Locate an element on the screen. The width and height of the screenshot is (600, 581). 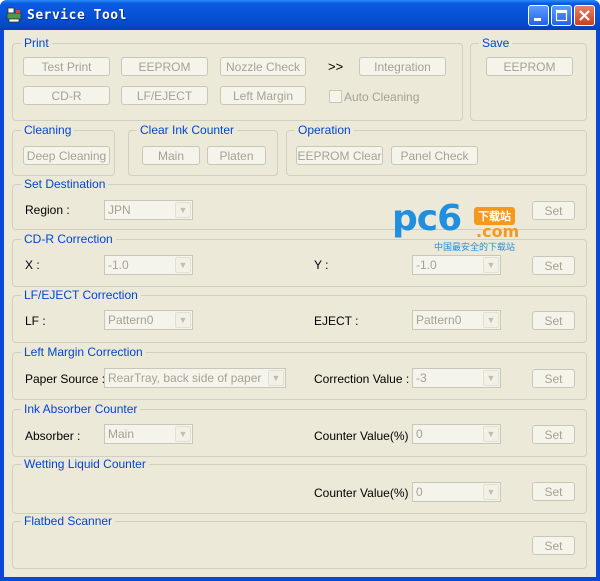
cd-r-button: CD-R is located at coordinates (66, 95).